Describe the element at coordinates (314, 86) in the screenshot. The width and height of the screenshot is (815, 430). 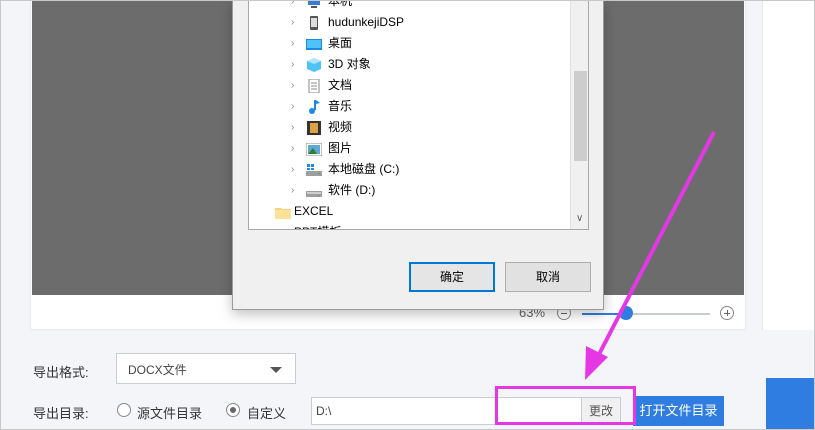
I see `document-icon` at that location.